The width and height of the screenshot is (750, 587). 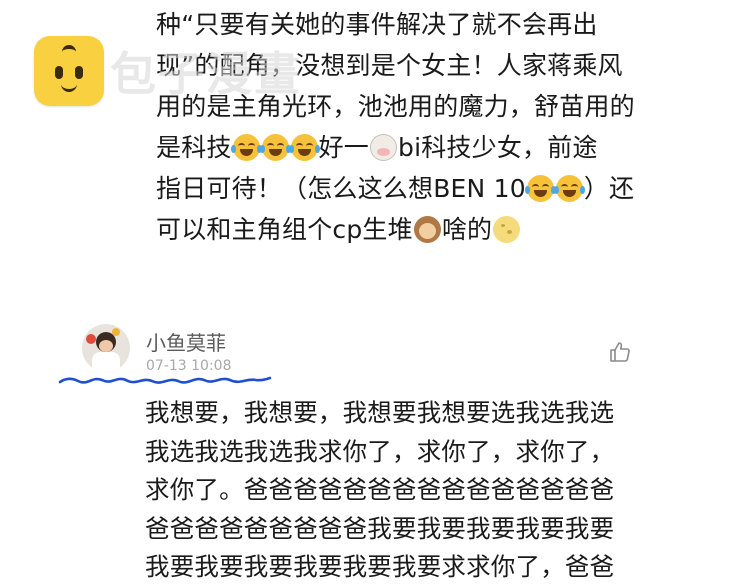 What do you see at coordinates (206, 74) in the screenshot?
I see `watermark-text: 包子漫畫` at bounding box center [206, 74].